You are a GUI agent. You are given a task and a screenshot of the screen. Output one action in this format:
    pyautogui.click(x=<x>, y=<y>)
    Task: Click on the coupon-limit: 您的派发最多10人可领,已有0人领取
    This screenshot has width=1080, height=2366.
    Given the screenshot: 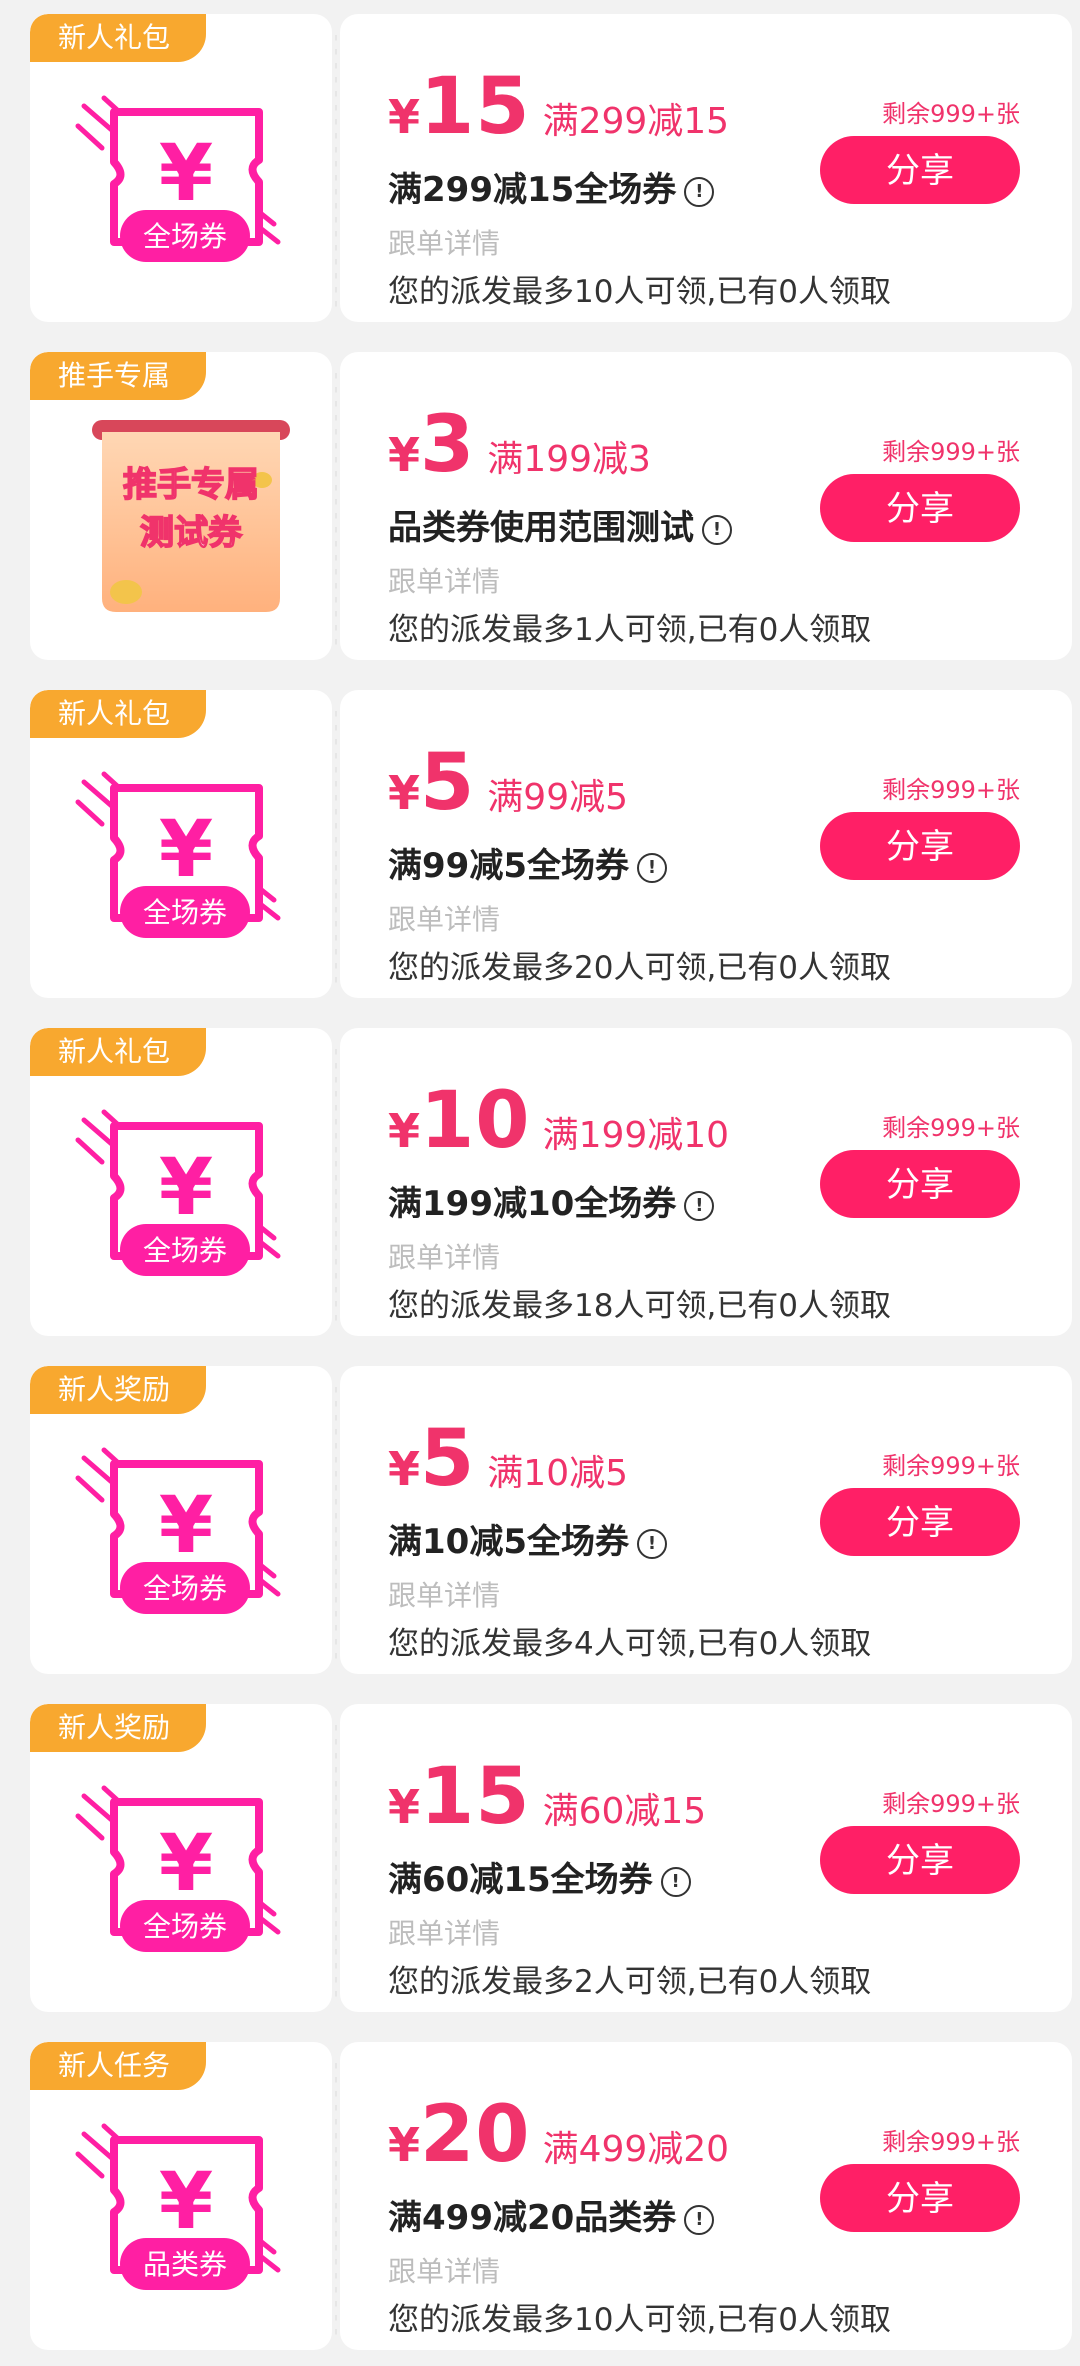 What is the action you would take?
    pyautogui.click(x=640, y=292)
    